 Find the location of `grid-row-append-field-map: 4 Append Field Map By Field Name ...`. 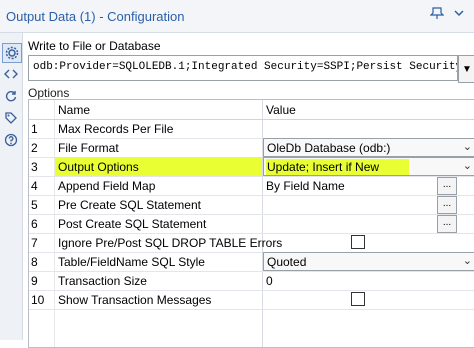

grid-row-append-field-map: 4 Append Field Map By Field Name ... is located at coordinates (251, 186).